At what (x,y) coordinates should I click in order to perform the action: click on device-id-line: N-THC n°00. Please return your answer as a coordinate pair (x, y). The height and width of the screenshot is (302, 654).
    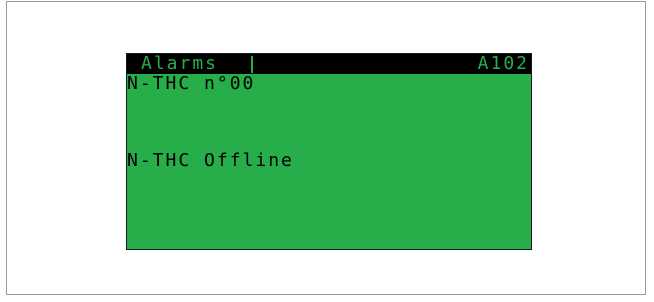
    Looking at the image, I should click on (191, 83).